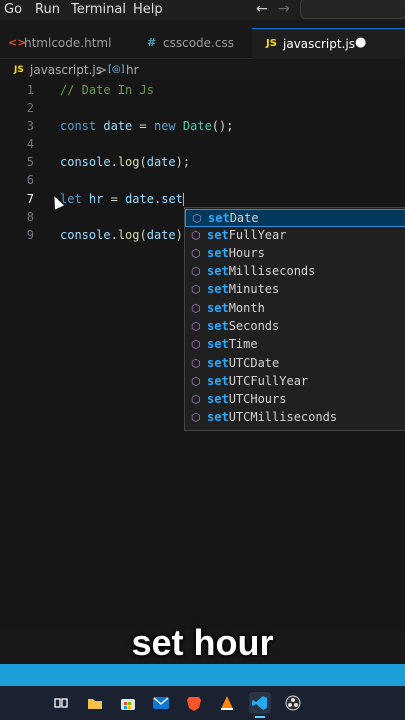  I want to click on vscode-icon, so click(260, 705).